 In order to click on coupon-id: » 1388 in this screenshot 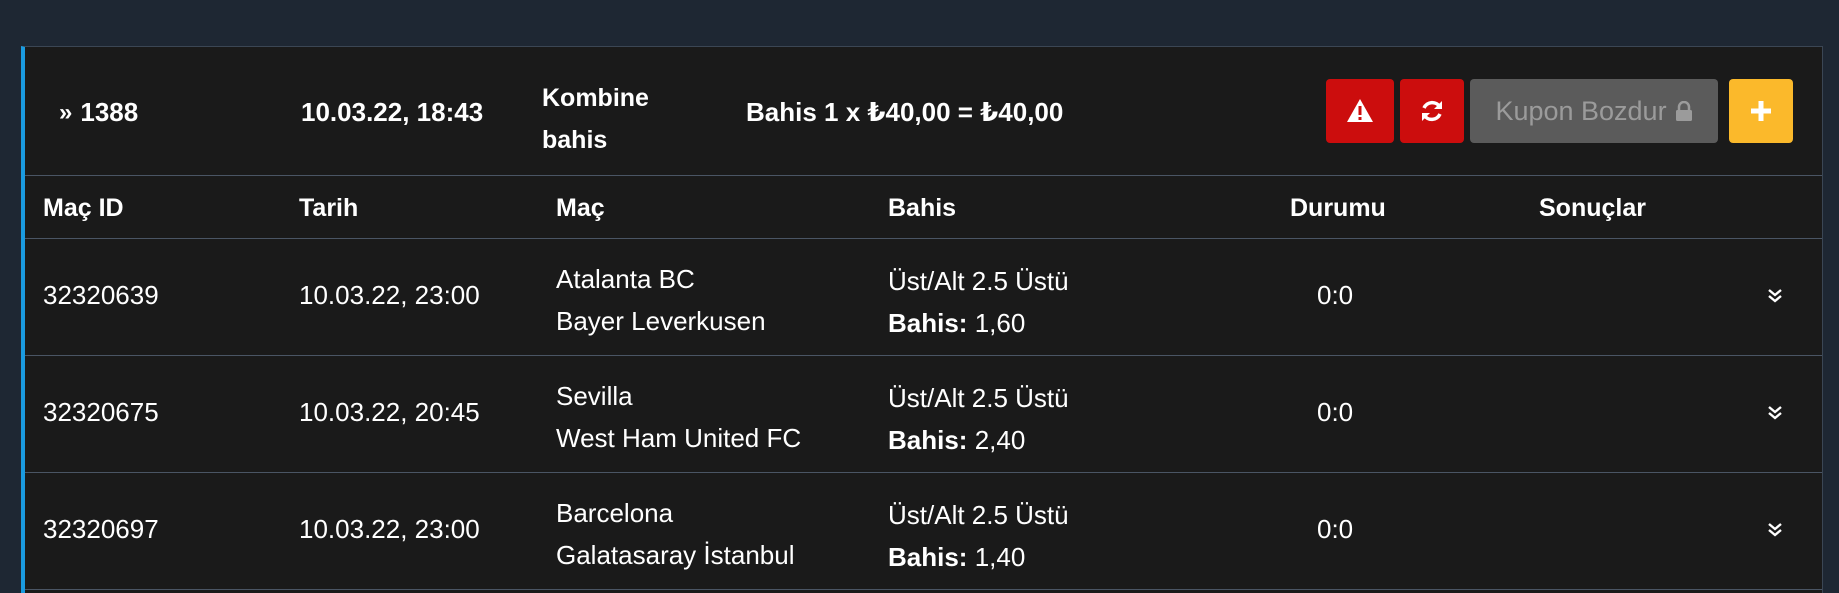, I will do `click(98, 112)`.